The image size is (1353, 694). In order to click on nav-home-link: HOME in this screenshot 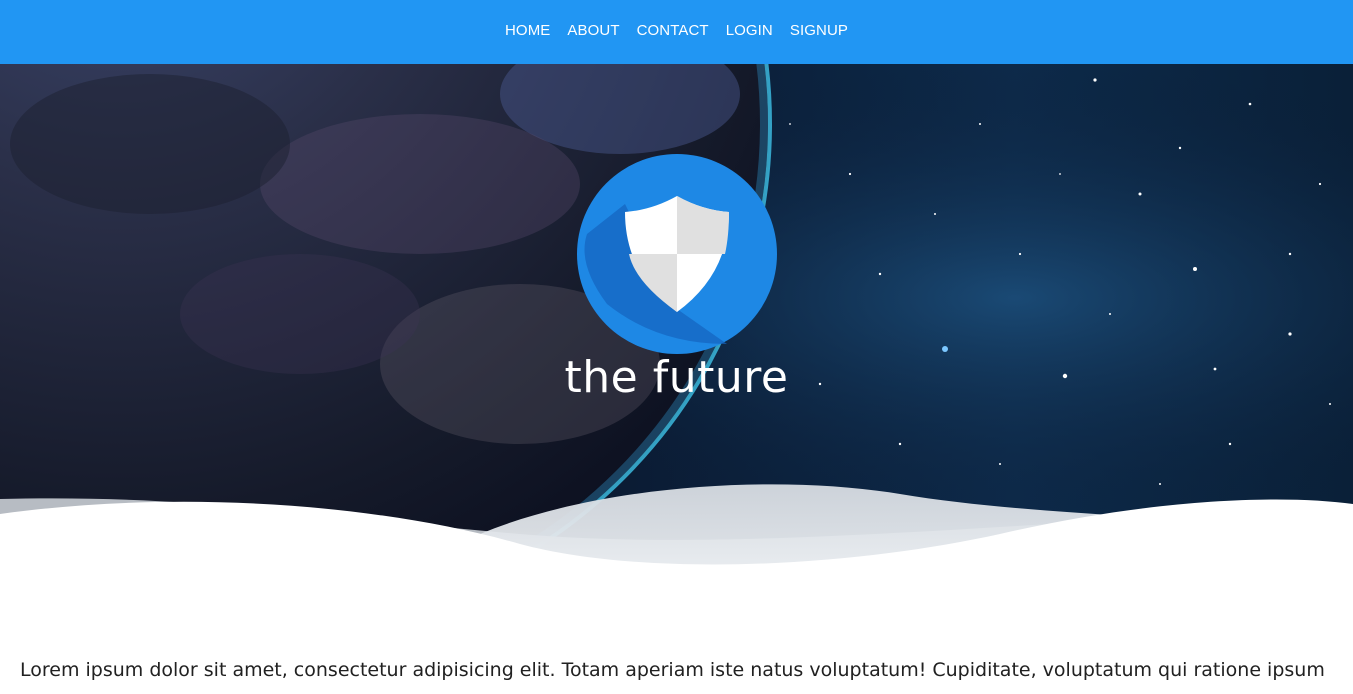, I will do `click(528, 30)`.